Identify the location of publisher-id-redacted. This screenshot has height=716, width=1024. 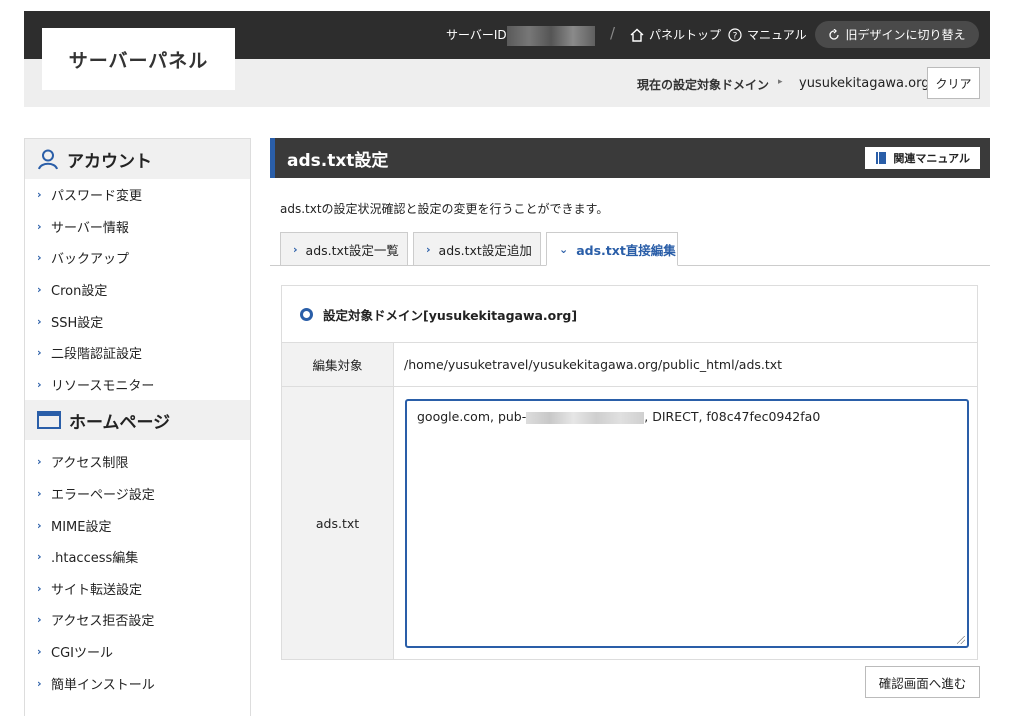
(585, 417).